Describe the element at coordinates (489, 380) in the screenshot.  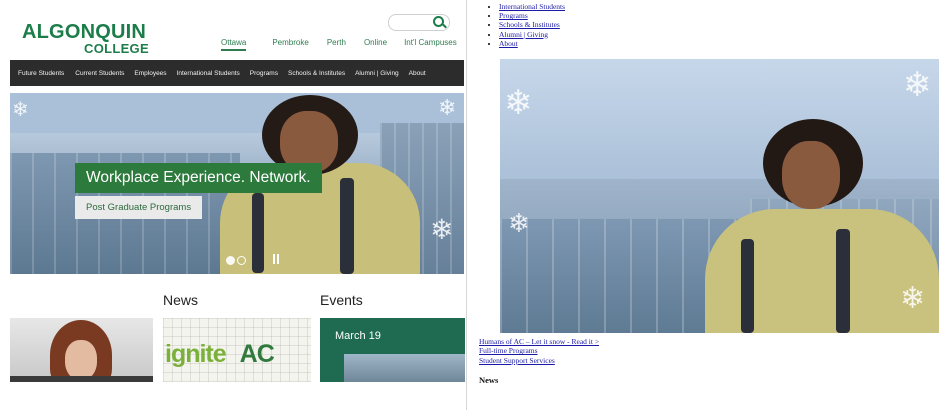
I see `fallback-news-heading: News` at that location.